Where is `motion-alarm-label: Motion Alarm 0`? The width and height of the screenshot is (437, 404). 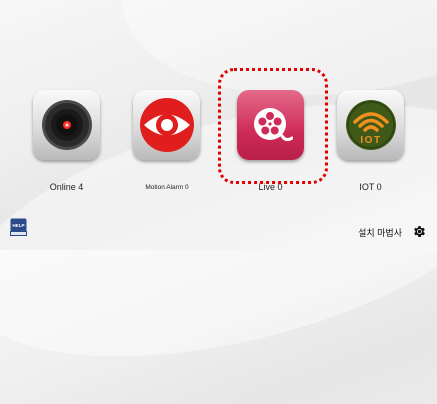
motion-alarm-label: Motion Alarm 0 is located at coordinates (167, 187).